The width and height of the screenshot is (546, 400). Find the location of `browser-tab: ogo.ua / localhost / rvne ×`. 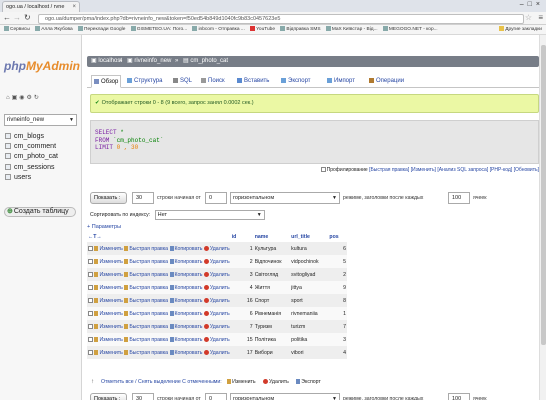

browser-tab: ogo.ua / localhost / rvne × is located at coordinates (41, 6).